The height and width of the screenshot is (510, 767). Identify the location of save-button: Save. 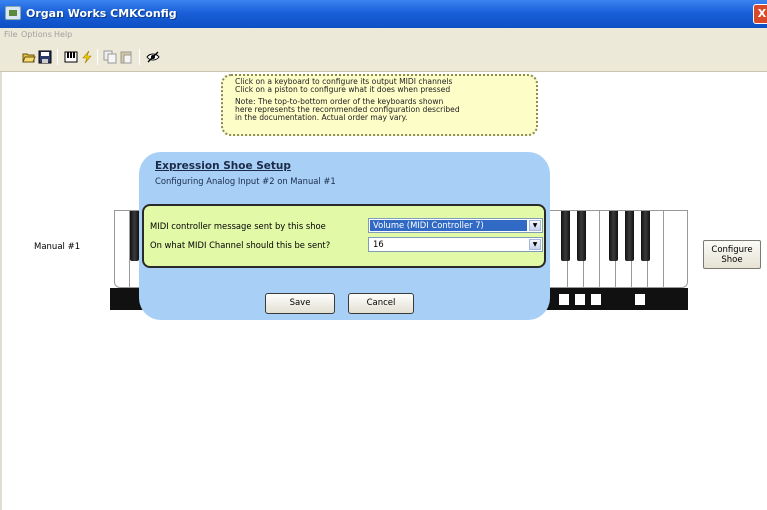
(300, 303).